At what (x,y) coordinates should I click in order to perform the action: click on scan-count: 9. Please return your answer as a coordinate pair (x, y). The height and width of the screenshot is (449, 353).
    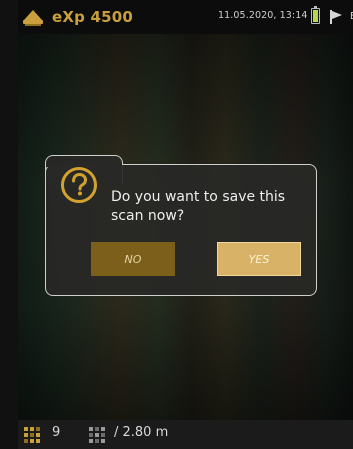
    Looking at the image, I should click on (56, 432).